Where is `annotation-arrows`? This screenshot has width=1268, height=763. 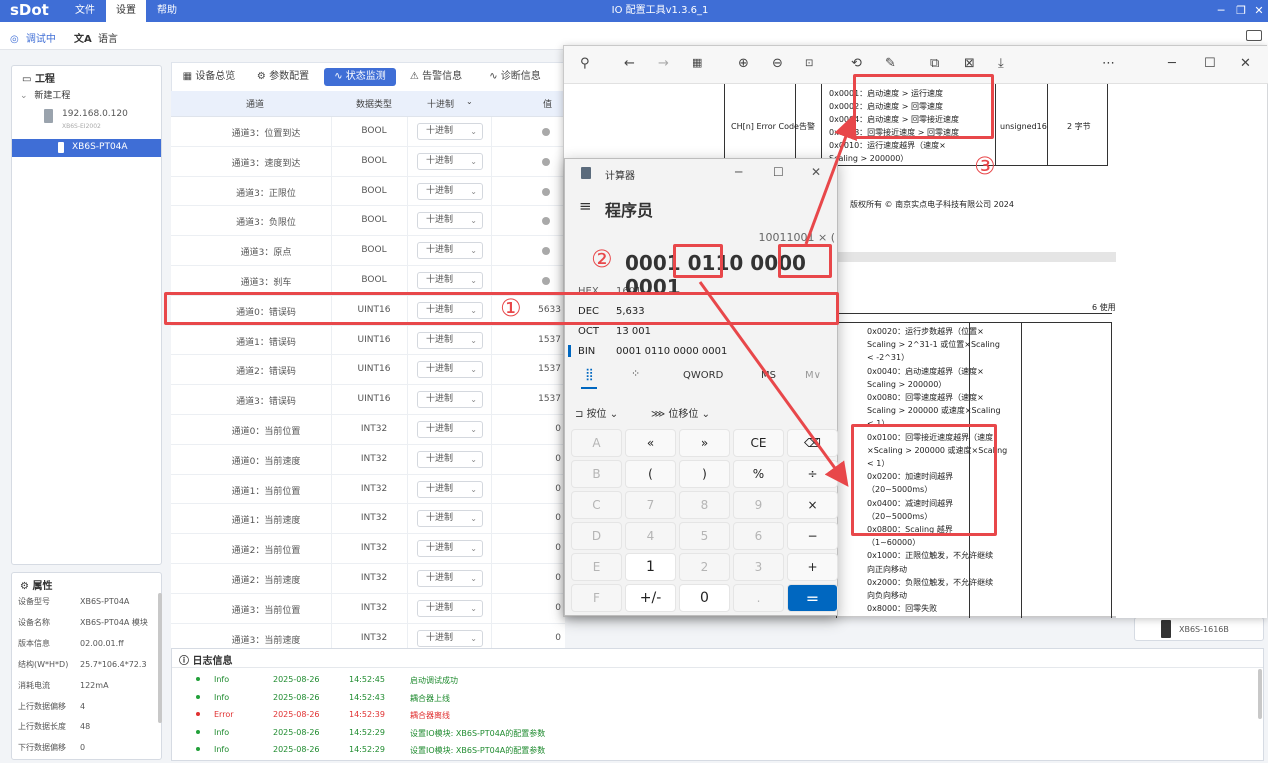
annotation-arrows is located at coordinates (777, 300).